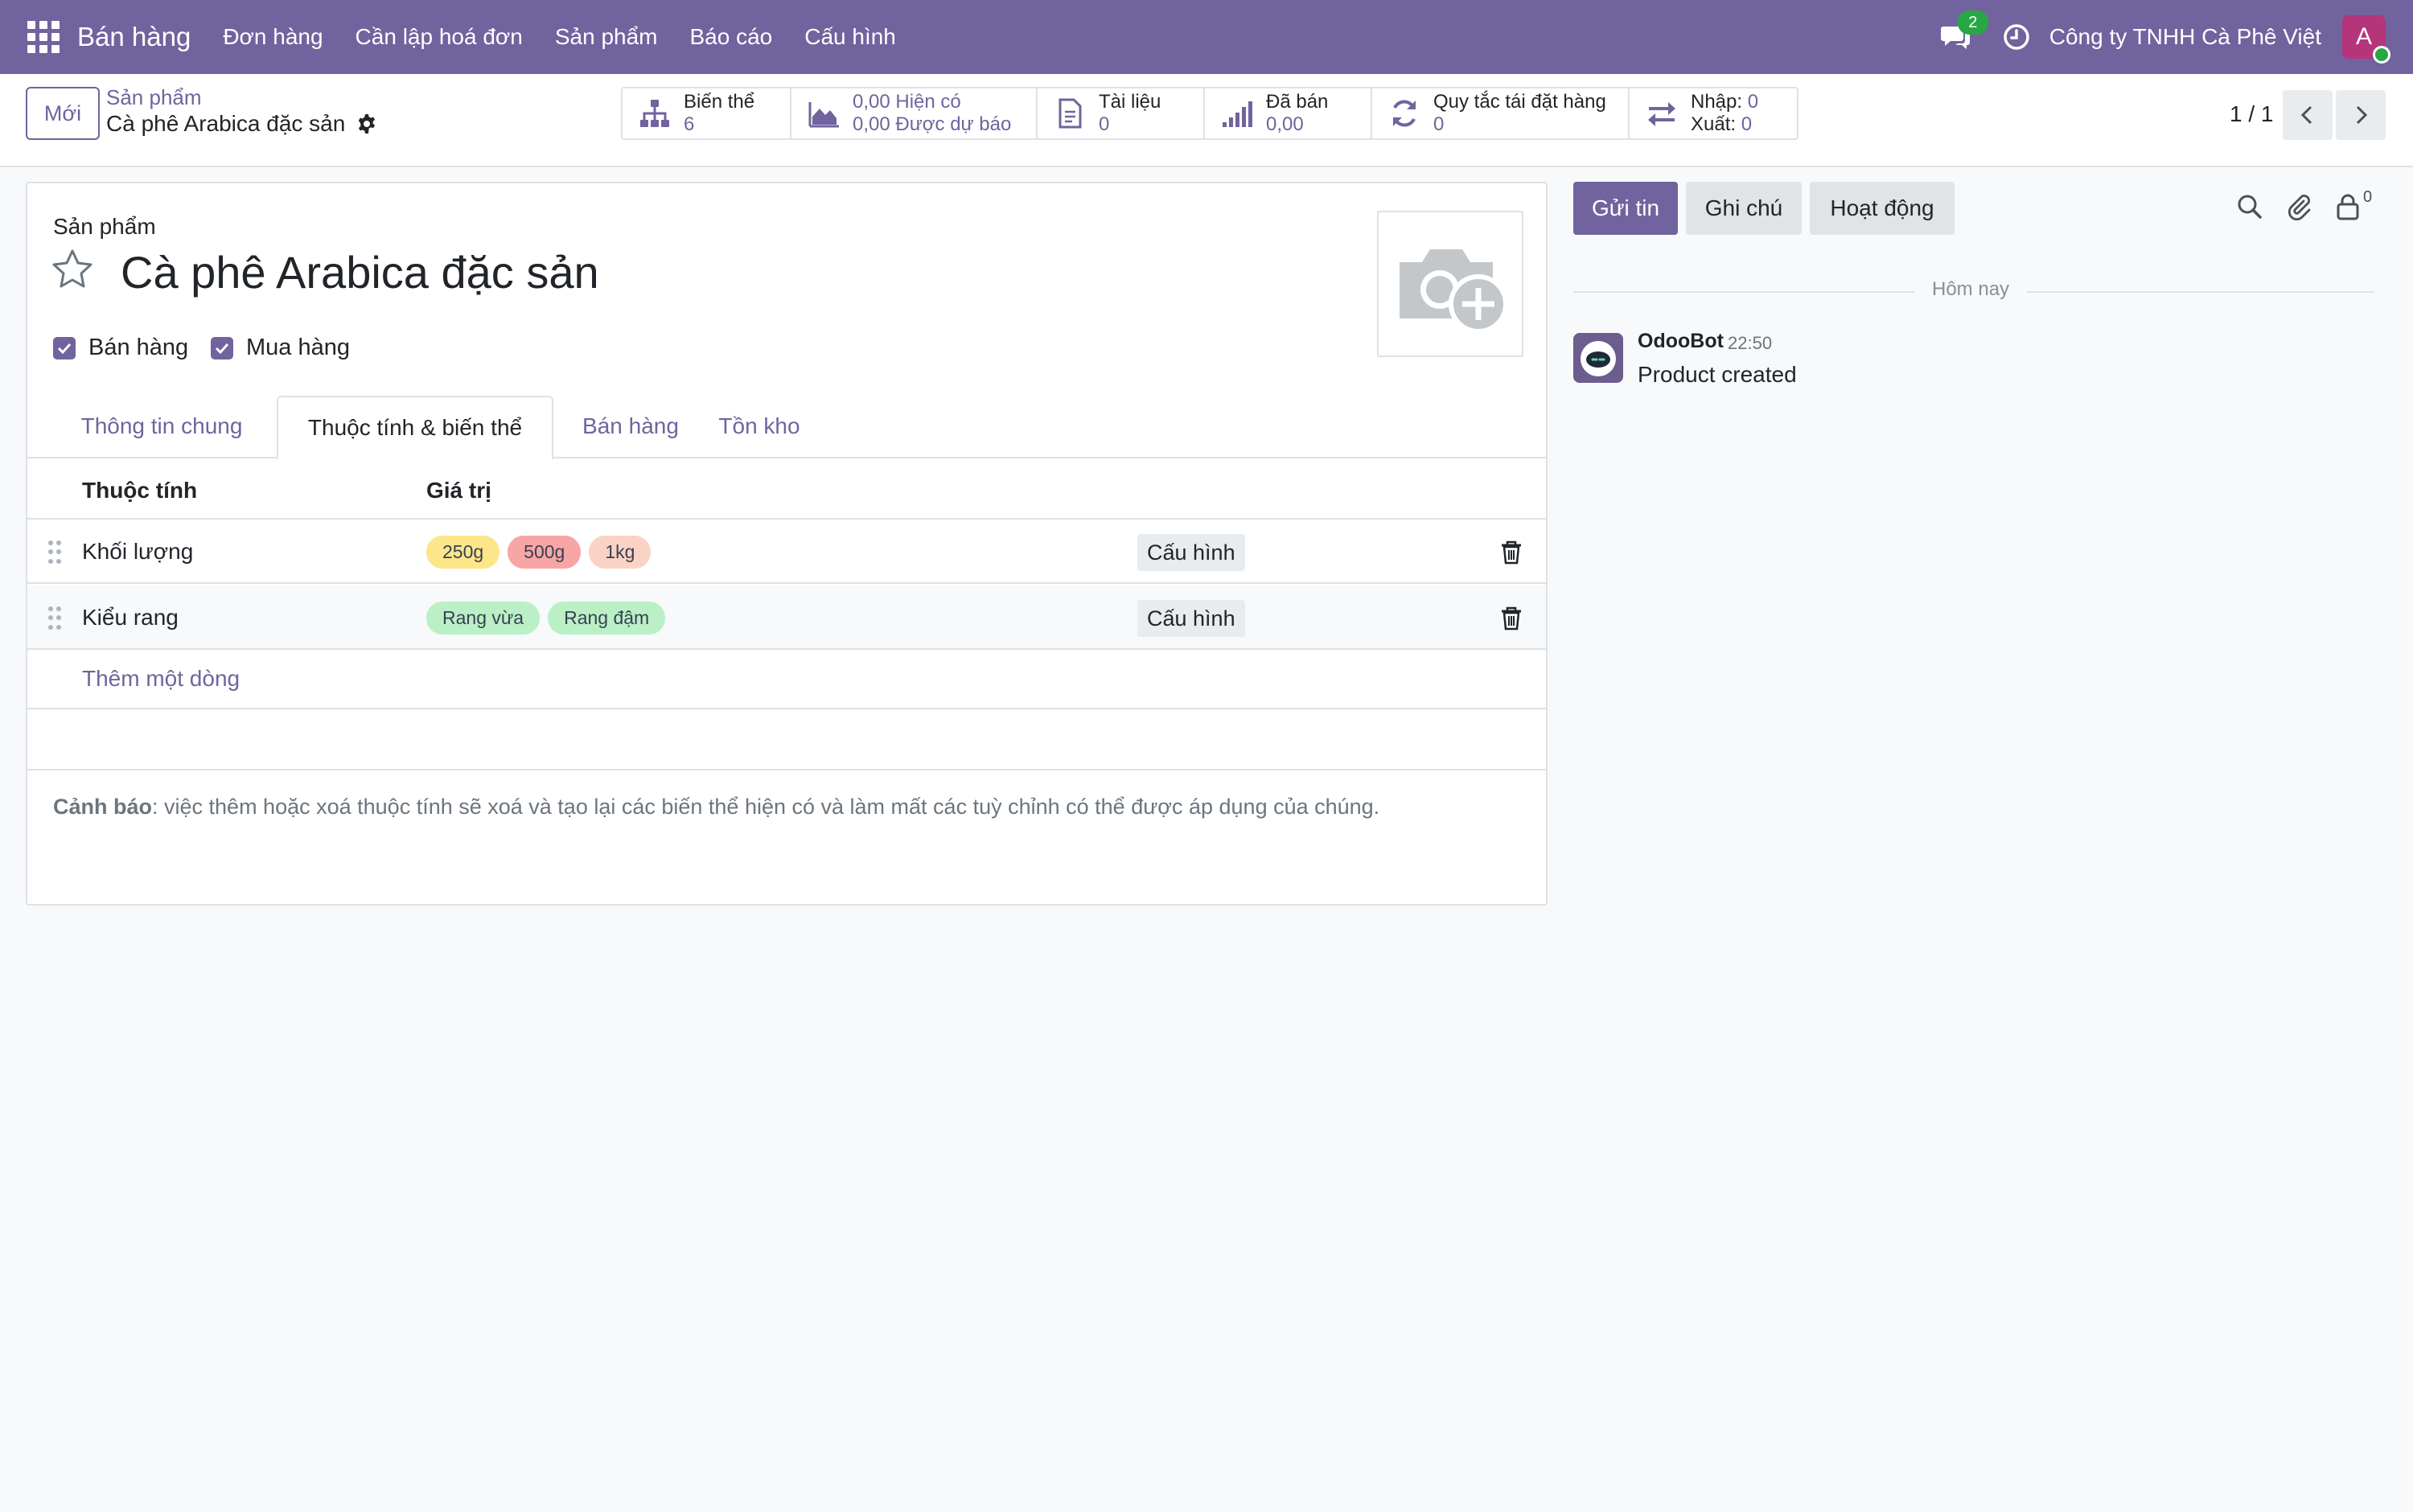 The height and width of the screenshot is (1512, 2413). I want to click on reordering-rules-smart-button: Quy tắc tái đặt hàng 0, so click(1501, 113).